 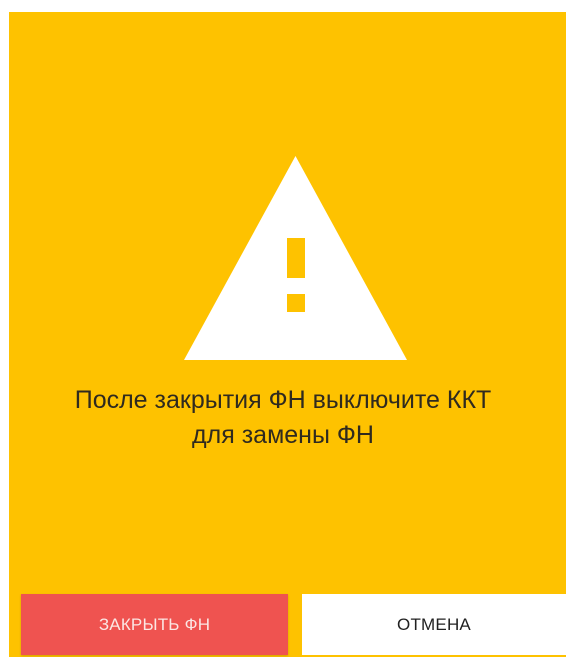 I want to click on close-fn-button: ЗАКРЫТЬ ФН, so click(x=154, y=624).